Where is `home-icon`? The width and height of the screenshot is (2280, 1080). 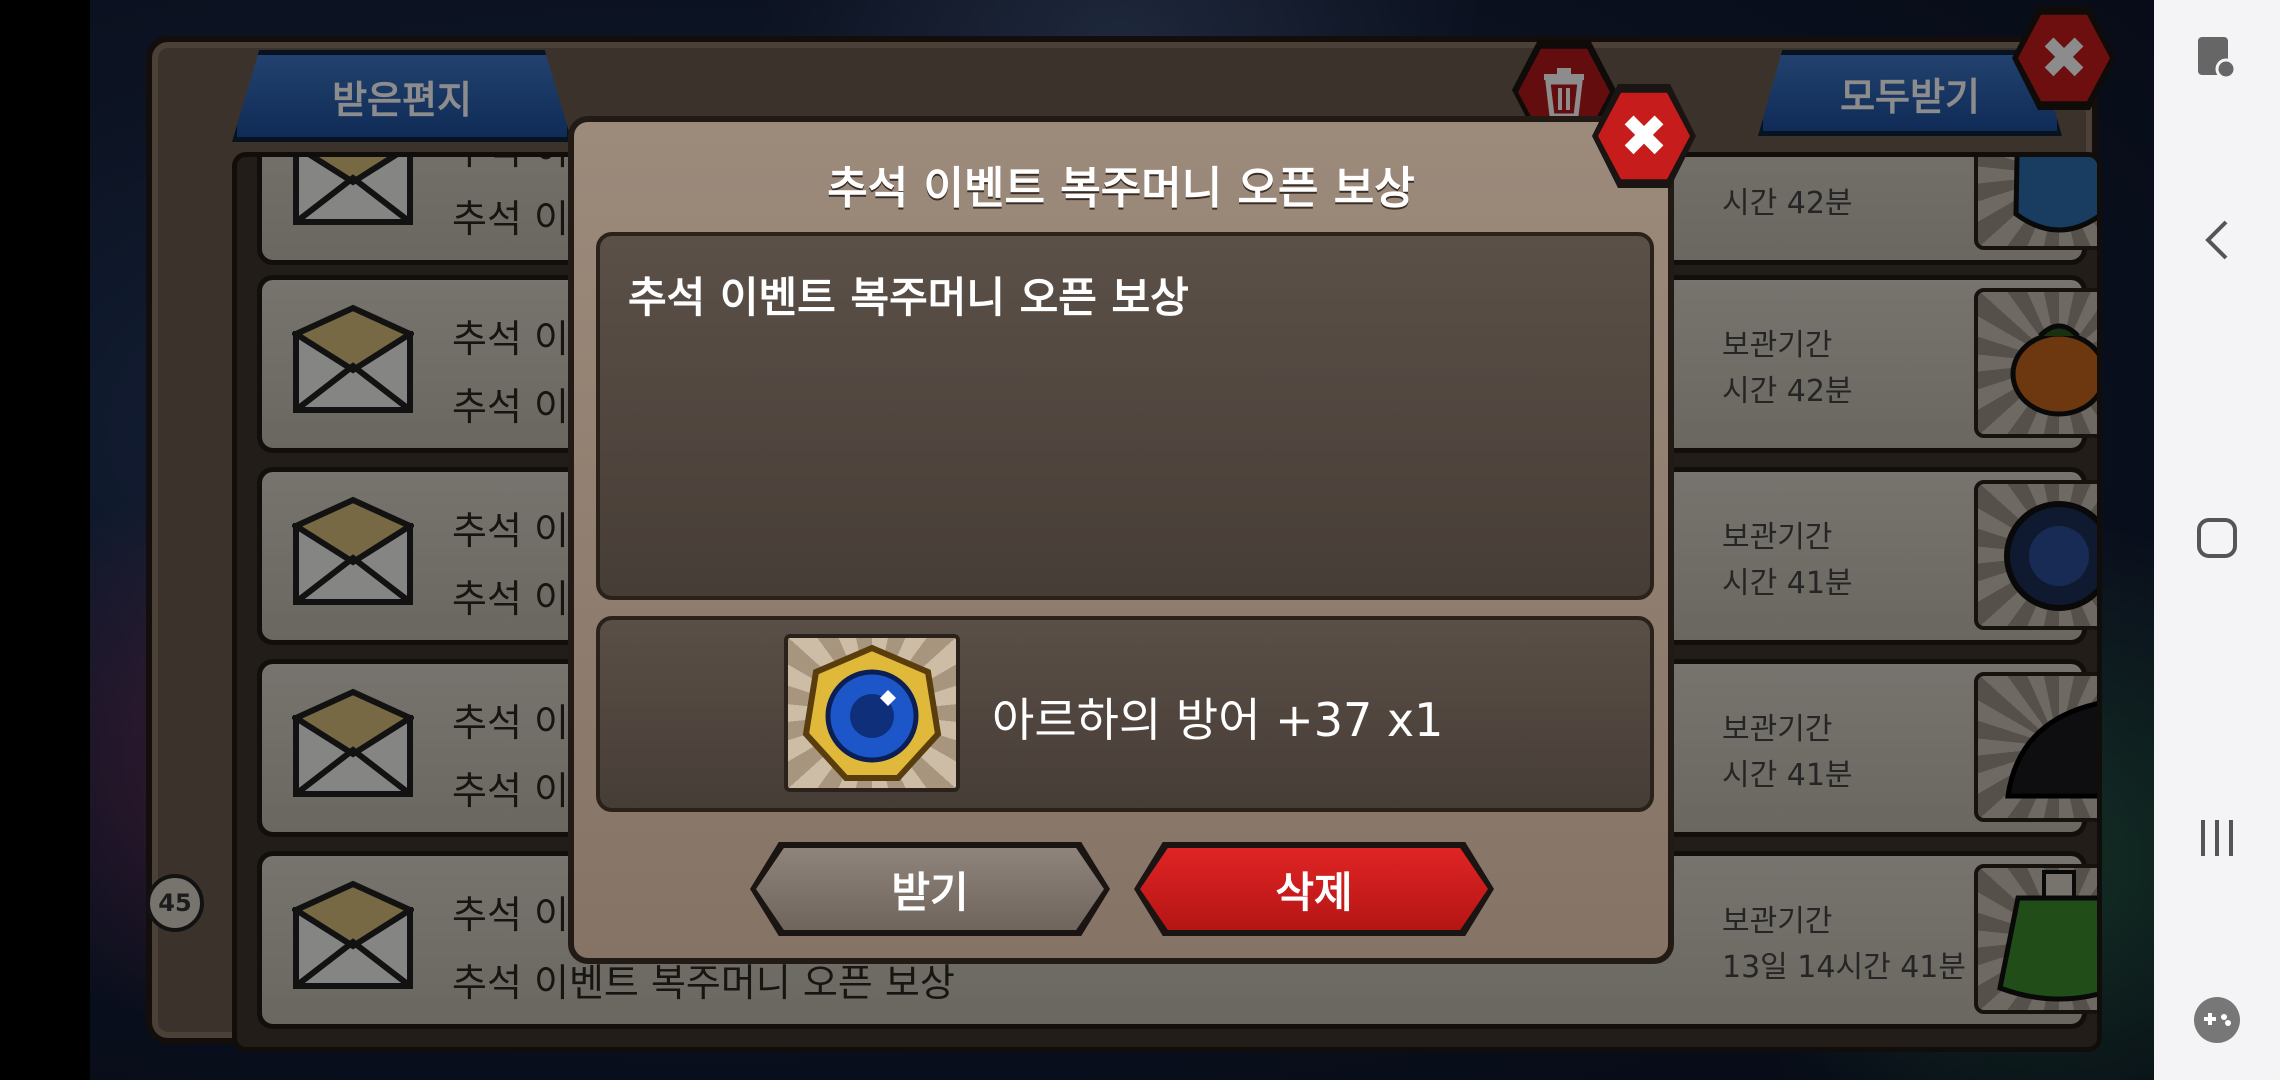
home-icon is located at coordinates (2217, 538).